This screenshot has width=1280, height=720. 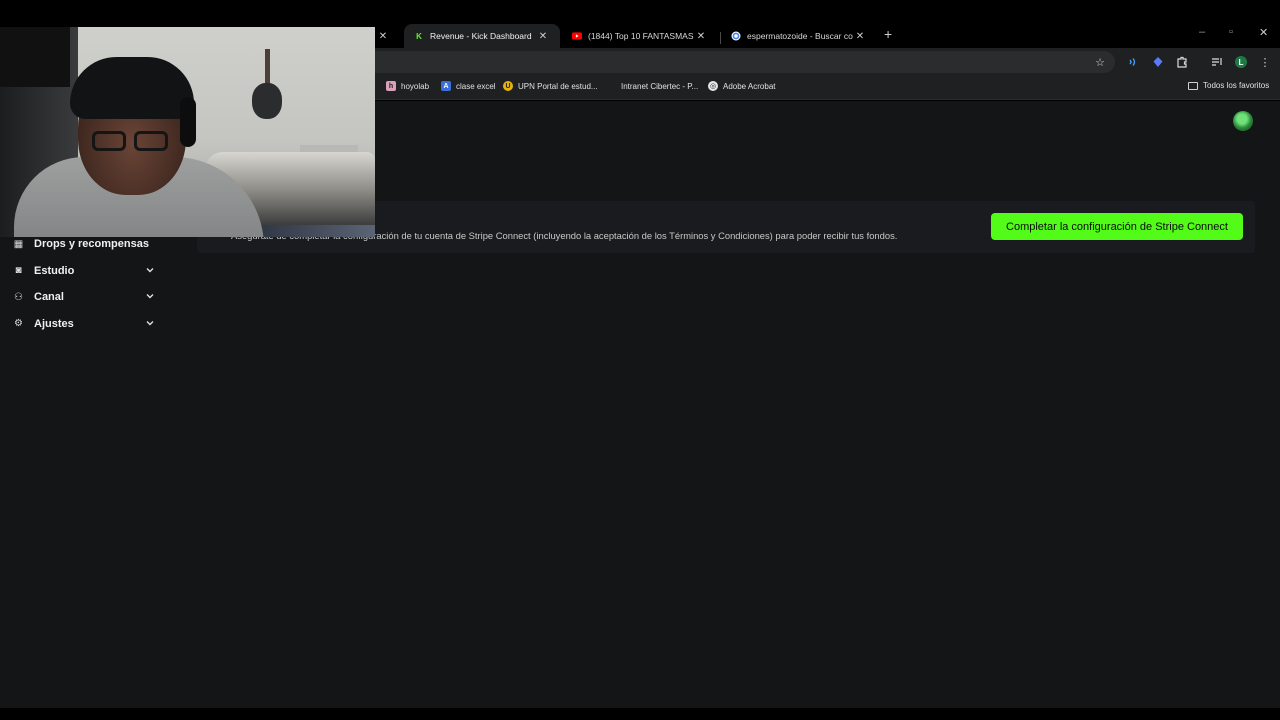 I want to click on sidebar-item-estudio: ◙ Estudio, so click(x=85, y=271).